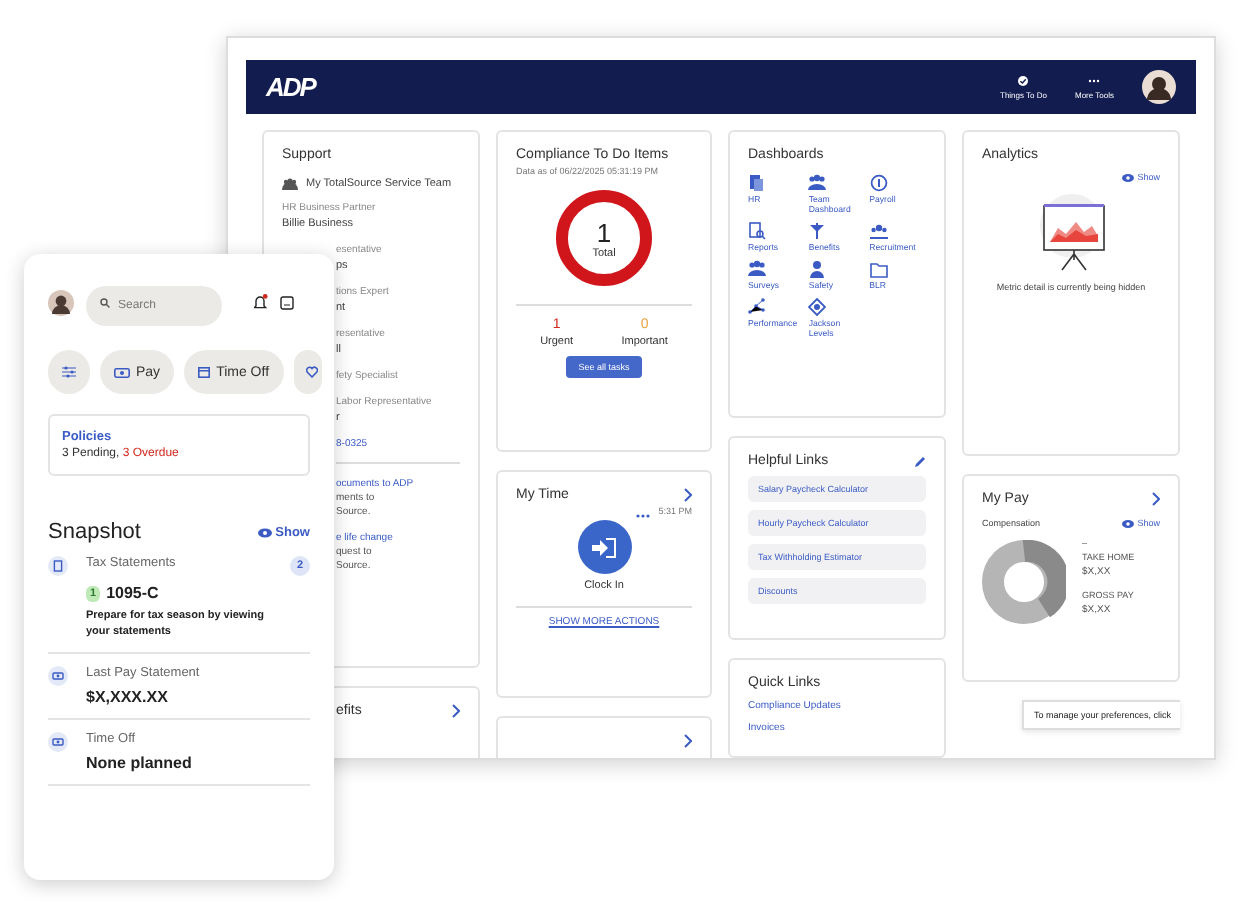 Image resolution: width=1240 pixels, height=920 pixels. Describe the element at coordinates (94, 532) in the screenshot. I see `section-title: Snapshot` at that location.